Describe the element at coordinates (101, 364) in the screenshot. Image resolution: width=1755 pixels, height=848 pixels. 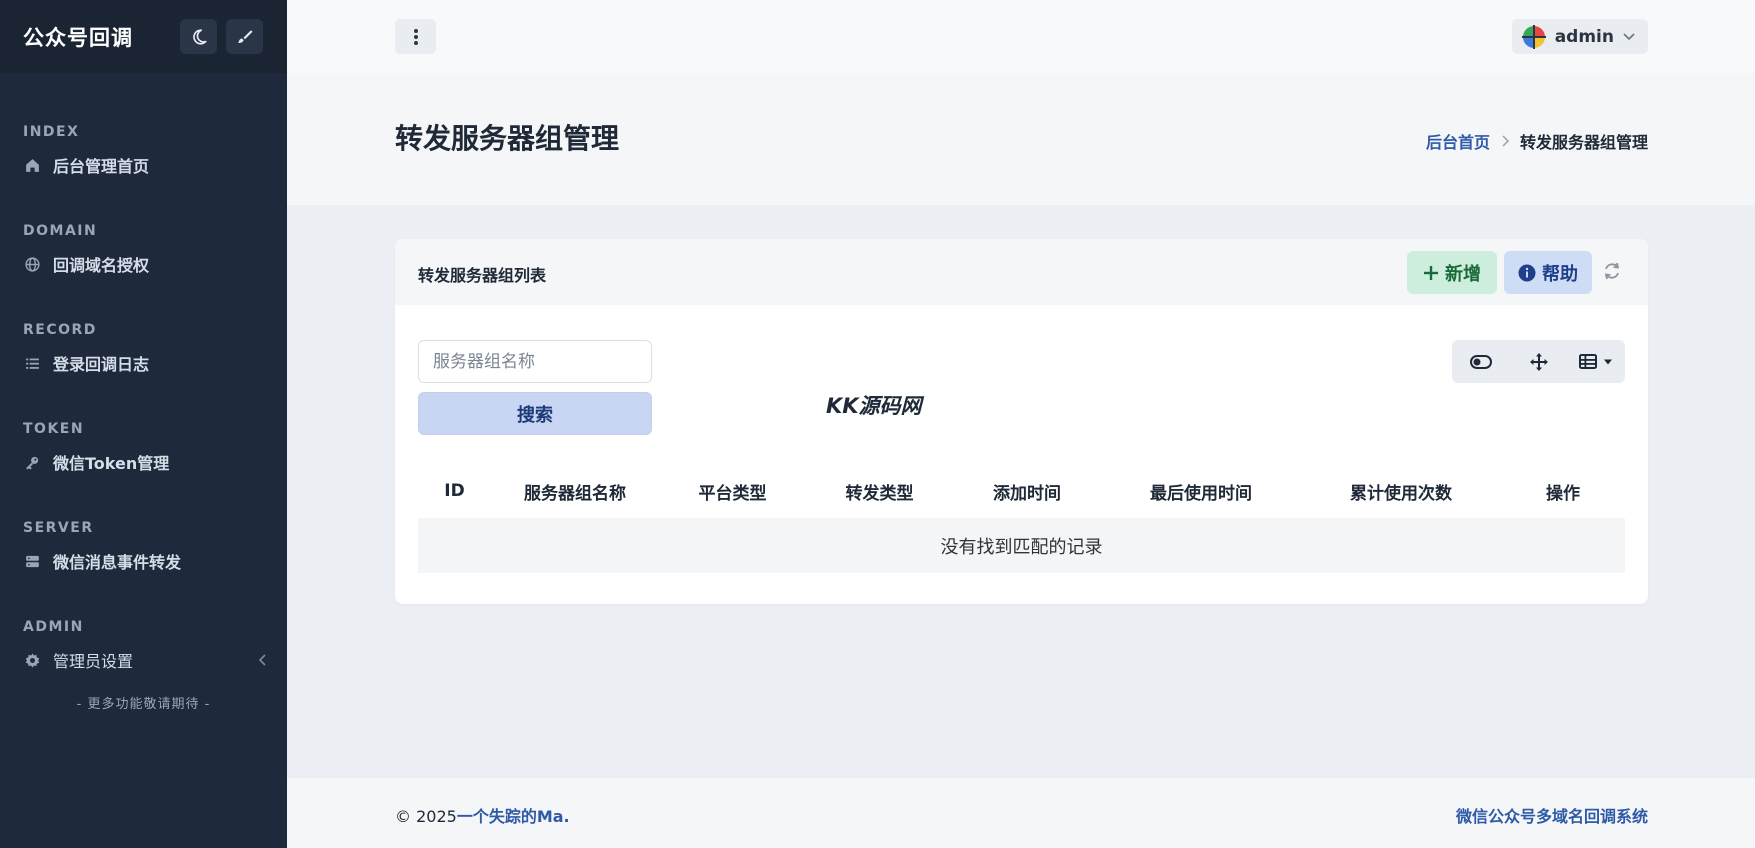
I see `sidebar-item-label: 登录回调日志` at that location.